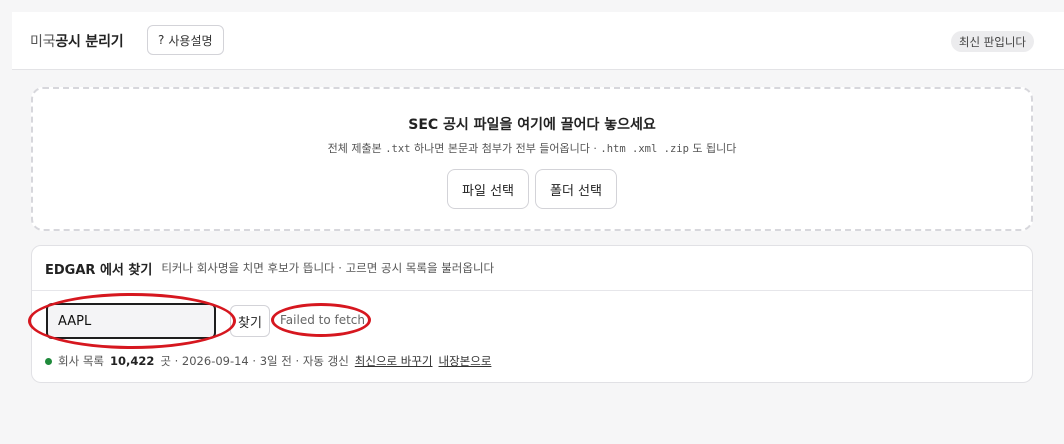 This screenshot has height=444, width=1064. Describe the element at coordinates (323, 320) in the screenshot. I see `fetch-error-message: Failed to fetch` at that location.